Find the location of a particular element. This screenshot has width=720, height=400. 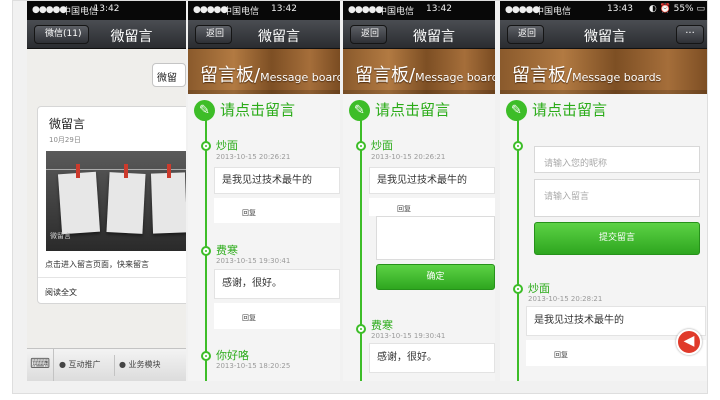

author-name: 你好咯 is located at coordinates (232, 355).